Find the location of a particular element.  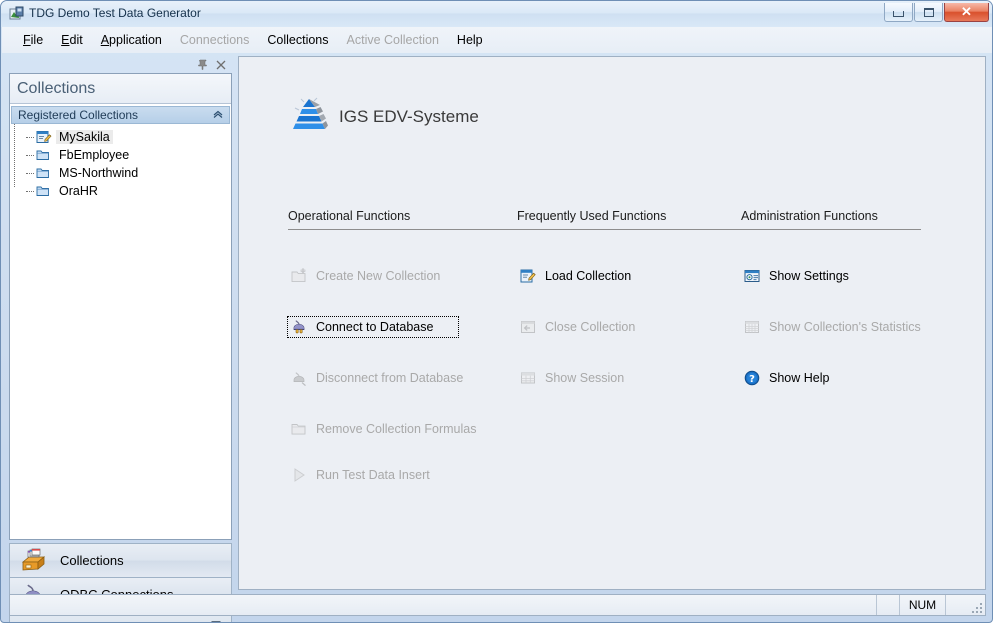

menu-edit: Edit is located at coordinates (72, 40).